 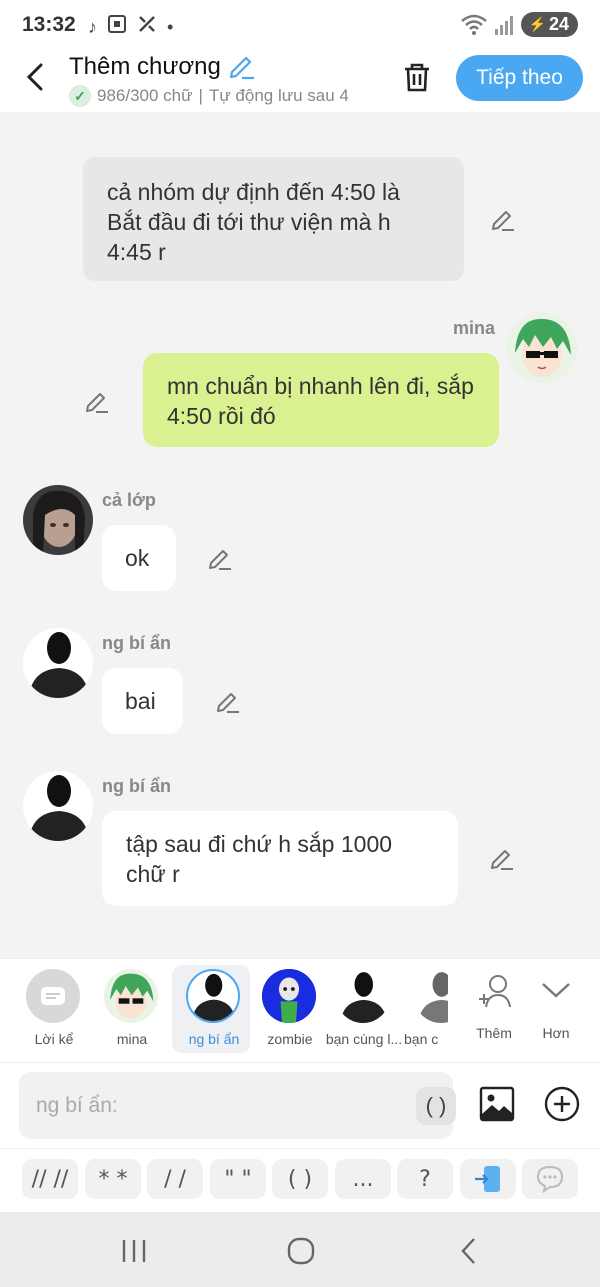 I want to click on character-label: Lời kể, so click(x=54, y=1039).